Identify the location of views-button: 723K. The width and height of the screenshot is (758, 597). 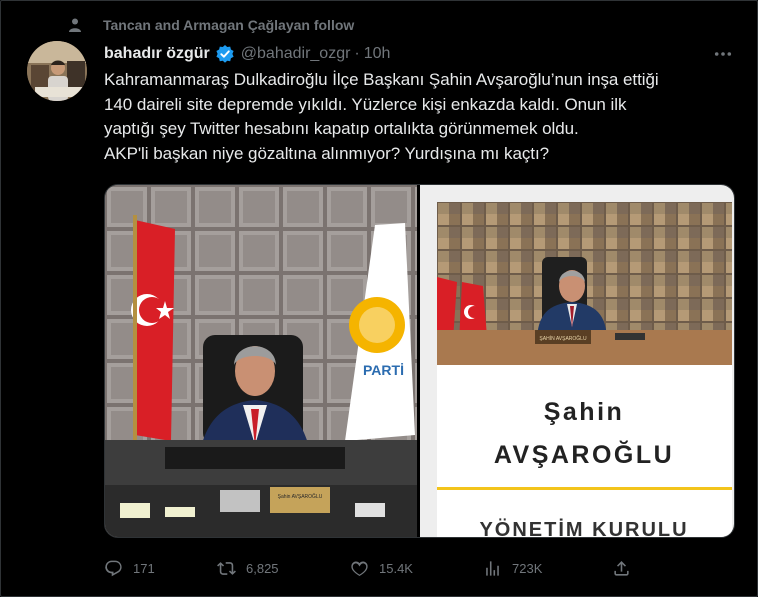
(512, 568).